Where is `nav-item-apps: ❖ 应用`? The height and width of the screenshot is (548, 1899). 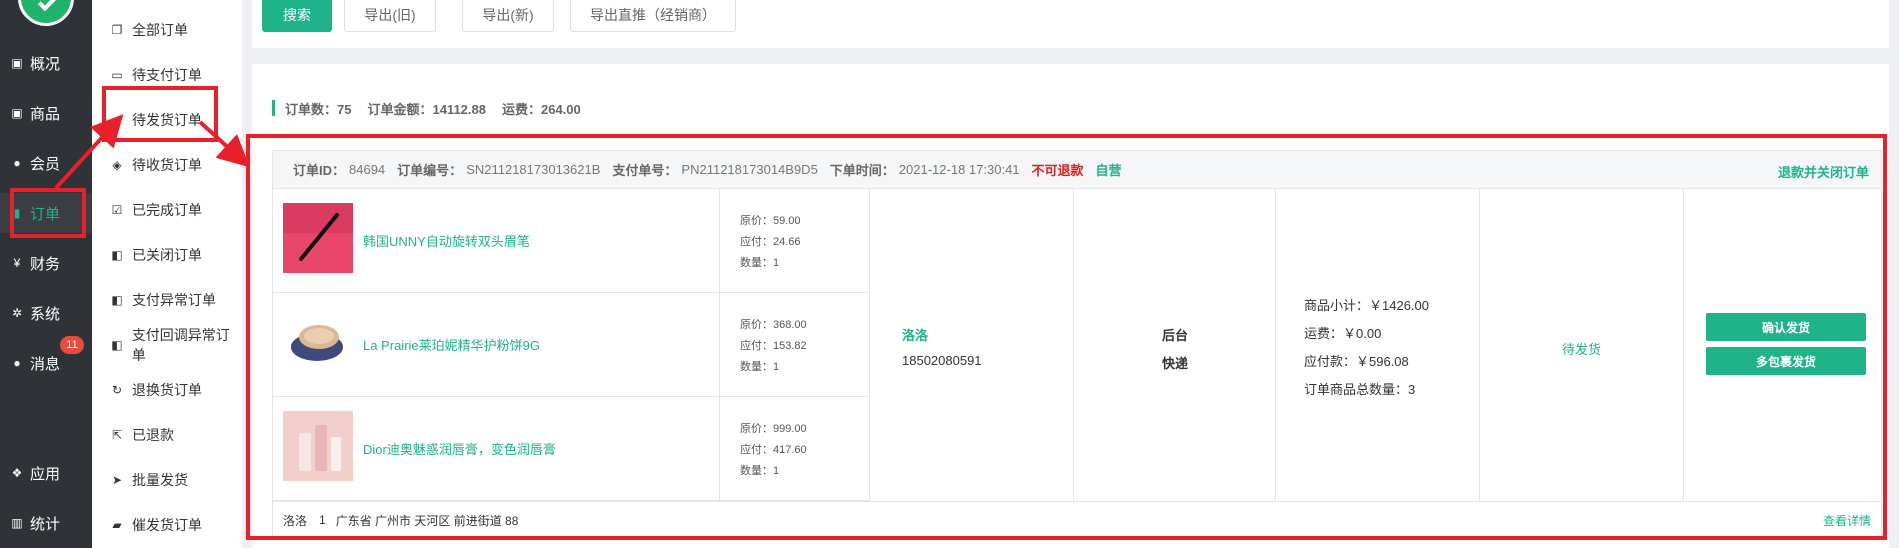 nav-item-apps: ❖ 应用 is located at coordinates (46, 473).